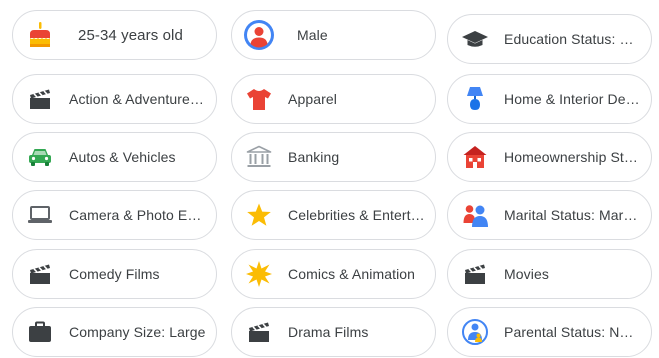 The width and height of the screenshot is (659, 358). What do you see at coordinates (137, 332) in the screenshot?
I see `chip-label: Company Size: Large` at bounding box center [137, 332].